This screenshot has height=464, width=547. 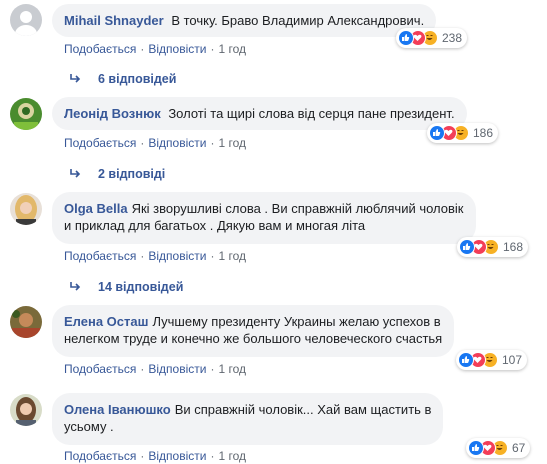 I want to click on reactions-summary: 67, so click(x=498, y=448).